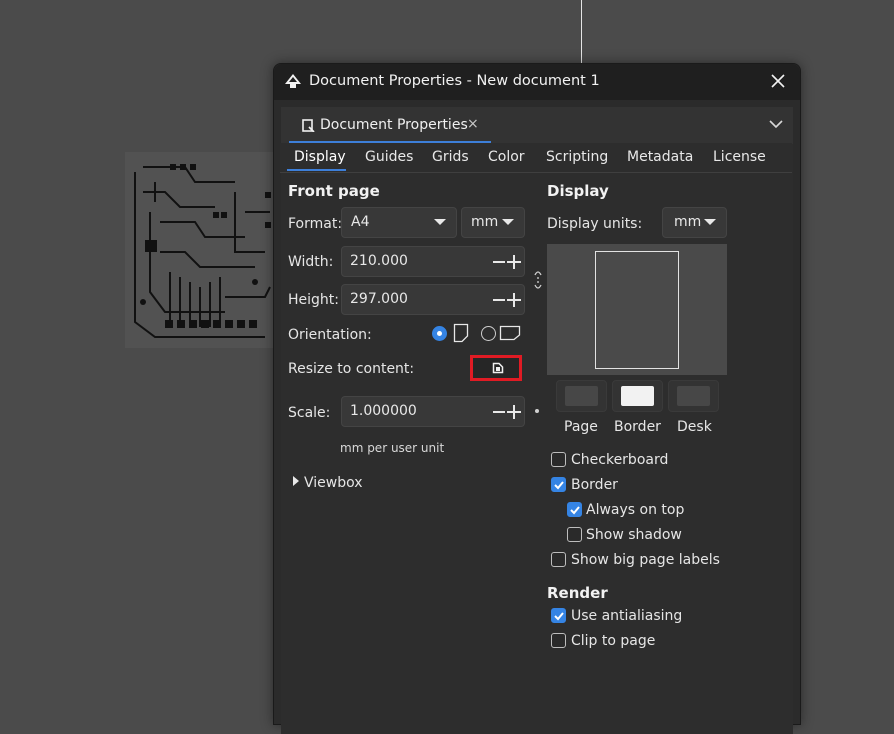 Image resolution: width=894 pixels, height=734 pixels. Describe the element at coordinates (394, 125) in the screenshot. I see `tab-label: Document Properties` at that location.